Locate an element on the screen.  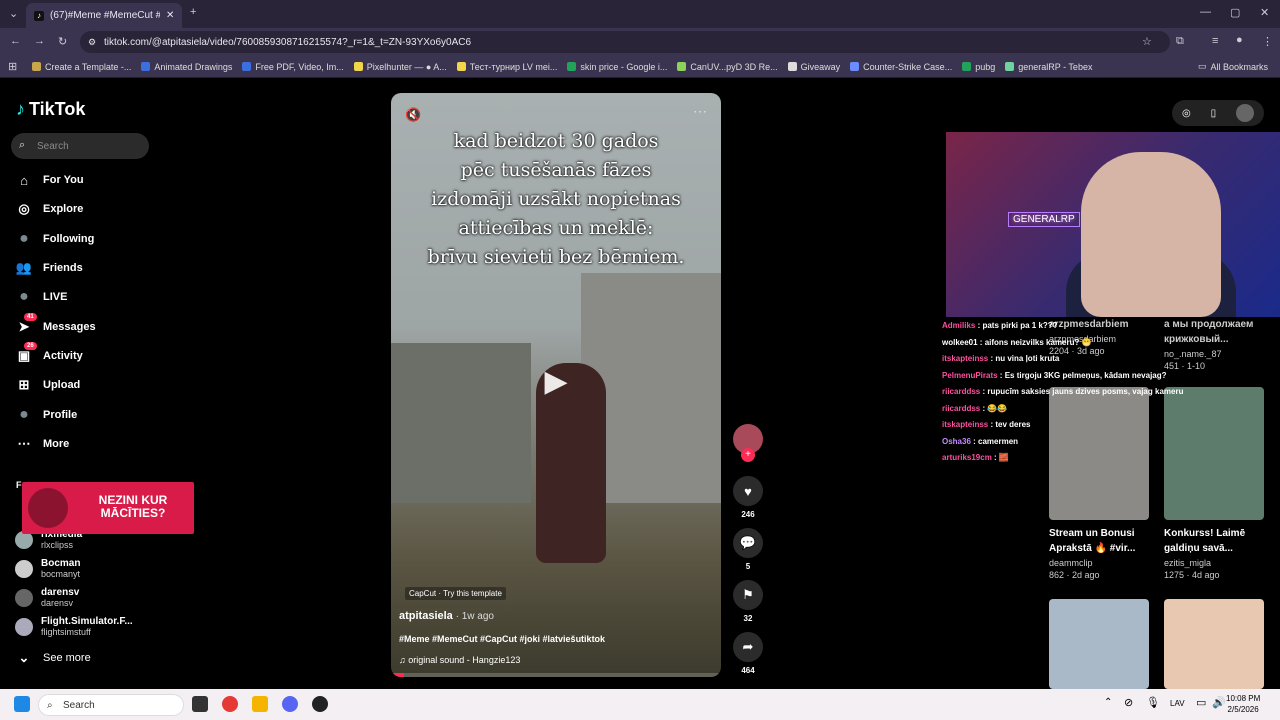
taskbar-search-input: ⌕ Search is located at coordinates (111, 705).